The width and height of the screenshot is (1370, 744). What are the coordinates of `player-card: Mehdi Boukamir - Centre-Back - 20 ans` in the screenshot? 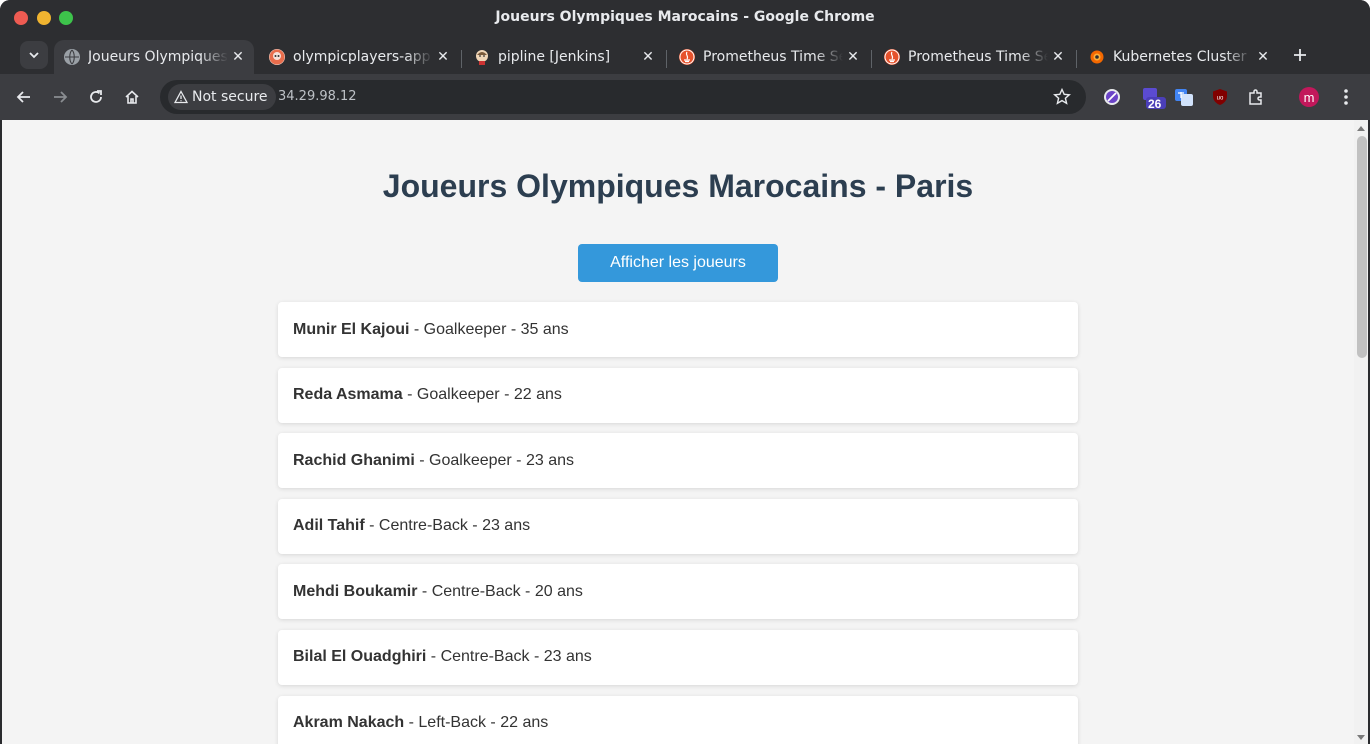 It's located at (678, 592).